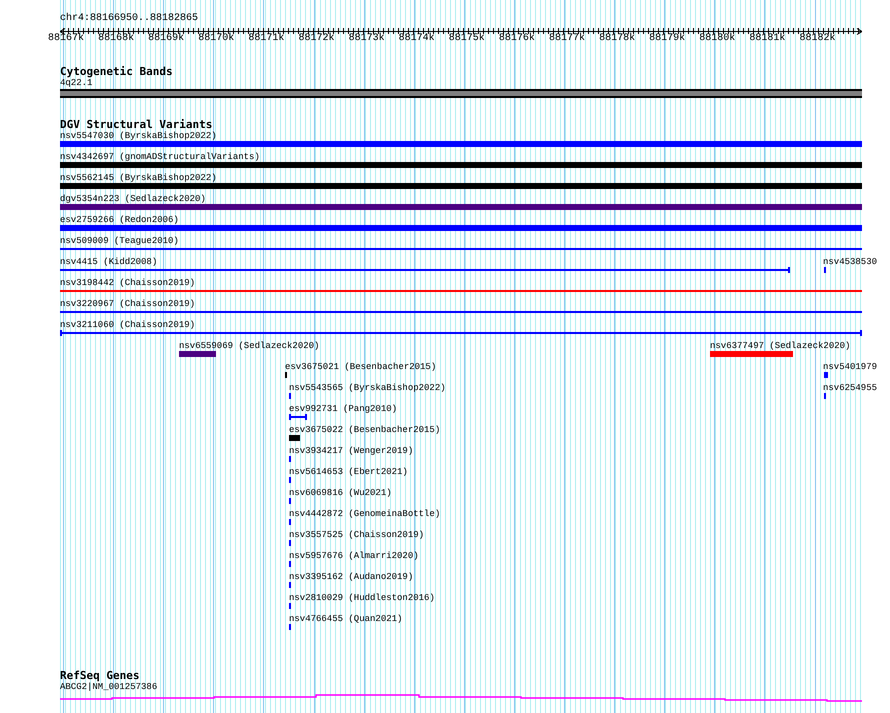  What do you see at coordinates (351, 451) in the screenshot?
I see `feature-label: nsv3934217 (Wenger2019)` at bounding box center [351, 451].